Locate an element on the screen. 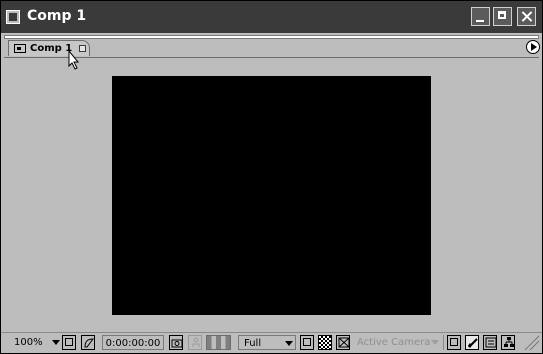 This screenshot has height=354, width=543. zoom-value: 100% is located at coordinates (28, 342).